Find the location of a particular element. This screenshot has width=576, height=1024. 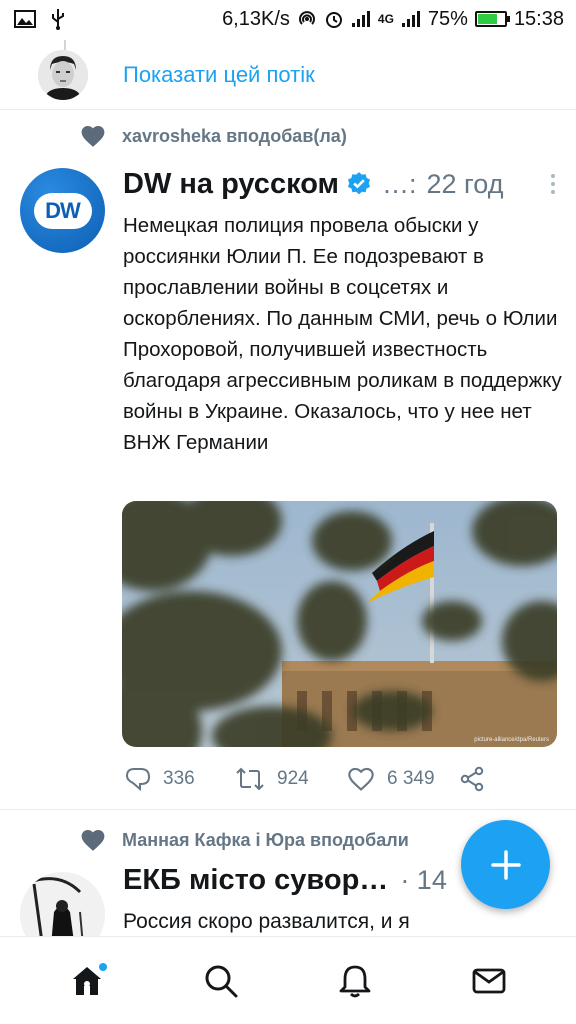

battery-percent: 75% is located at coordinates (447, 18).